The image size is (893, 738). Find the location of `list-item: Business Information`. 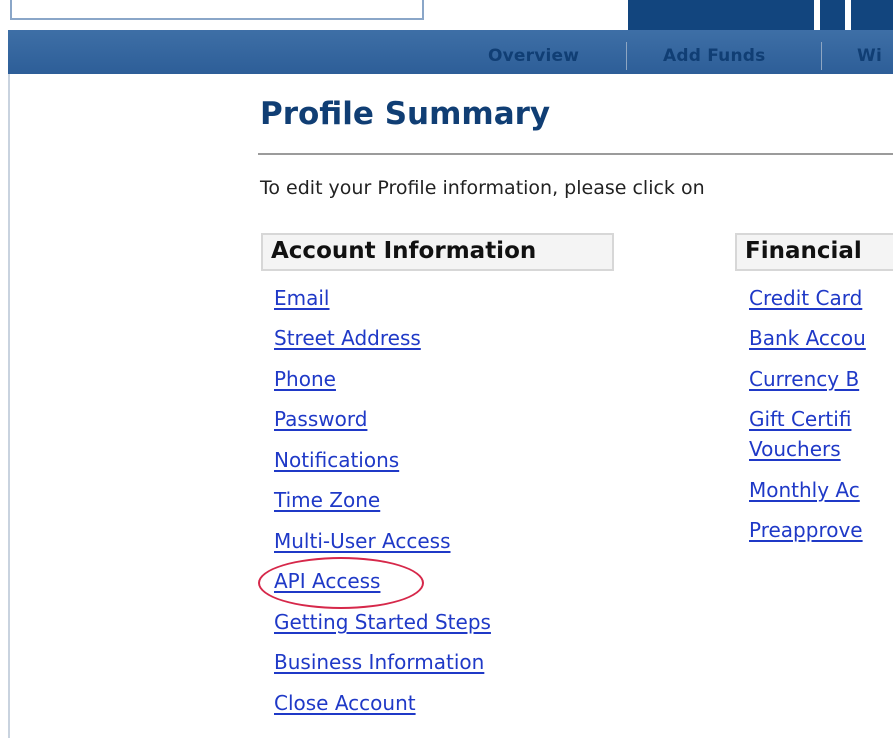

list-item: Business Information is located at coordinates (379, 662).